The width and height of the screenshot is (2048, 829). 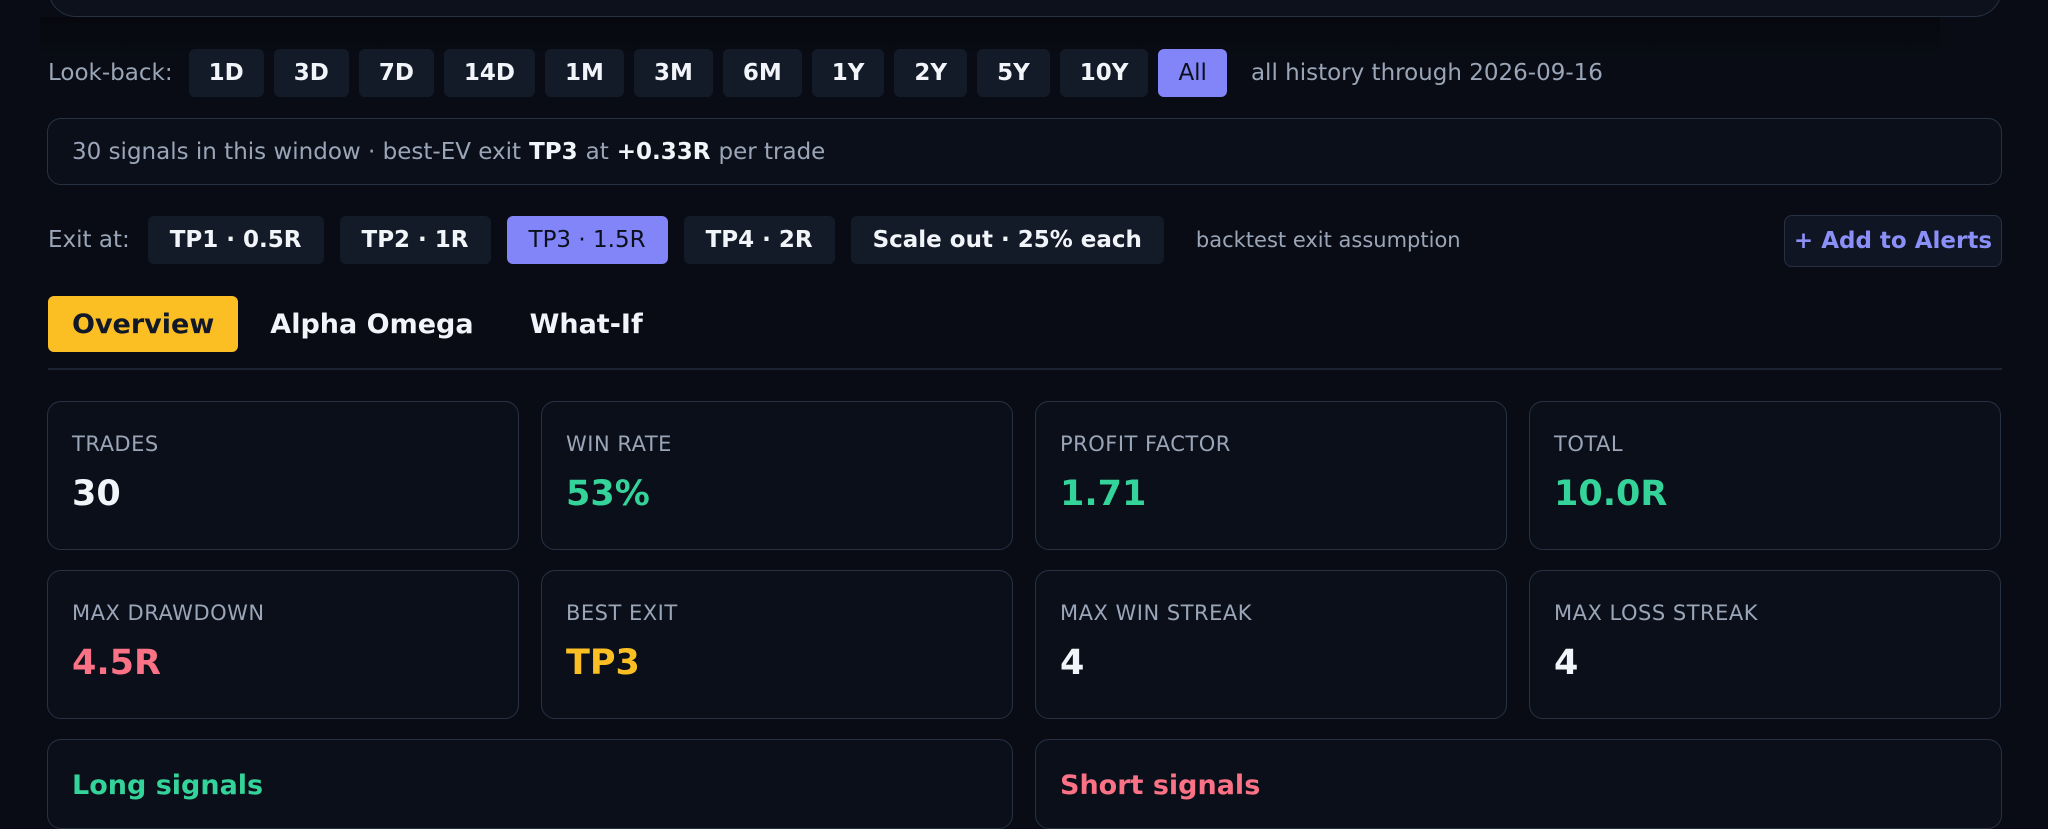 I want to click on stat-card-profit-factor: PROFIT FACTOR 1.71, so click(x=1271, y=475).